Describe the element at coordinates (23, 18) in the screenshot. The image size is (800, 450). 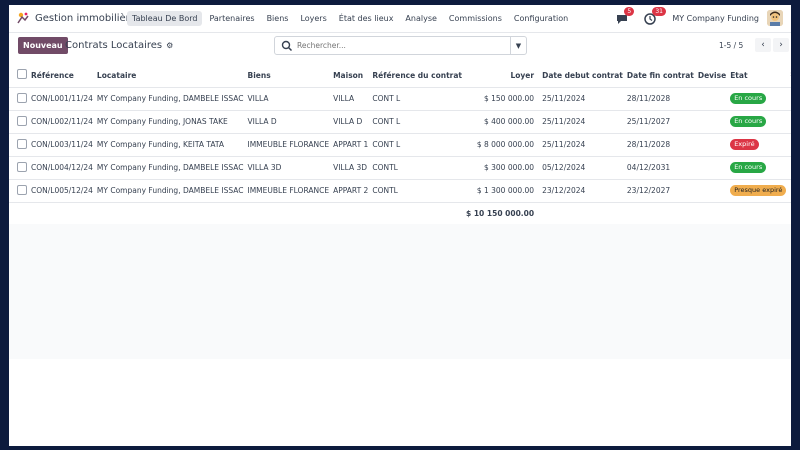
I see `app-logo-icon` at that location.